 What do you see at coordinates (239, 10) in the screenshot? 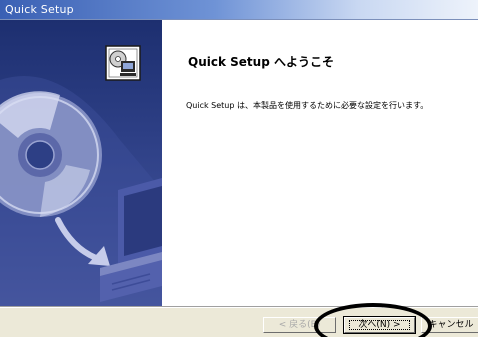
I see `title-bar: Quick Setup` at bounding box center [239, 10].